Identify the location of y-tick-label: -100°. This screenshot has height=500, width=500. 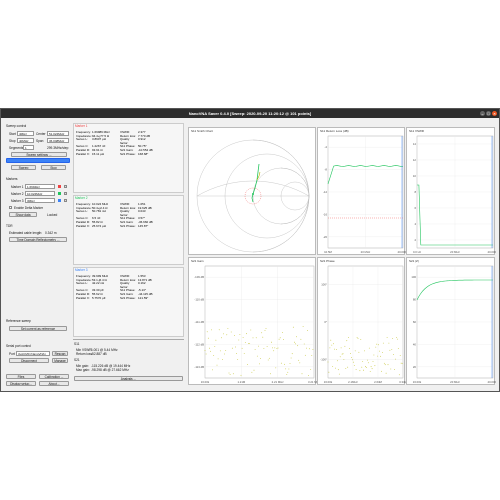
(323, 359).